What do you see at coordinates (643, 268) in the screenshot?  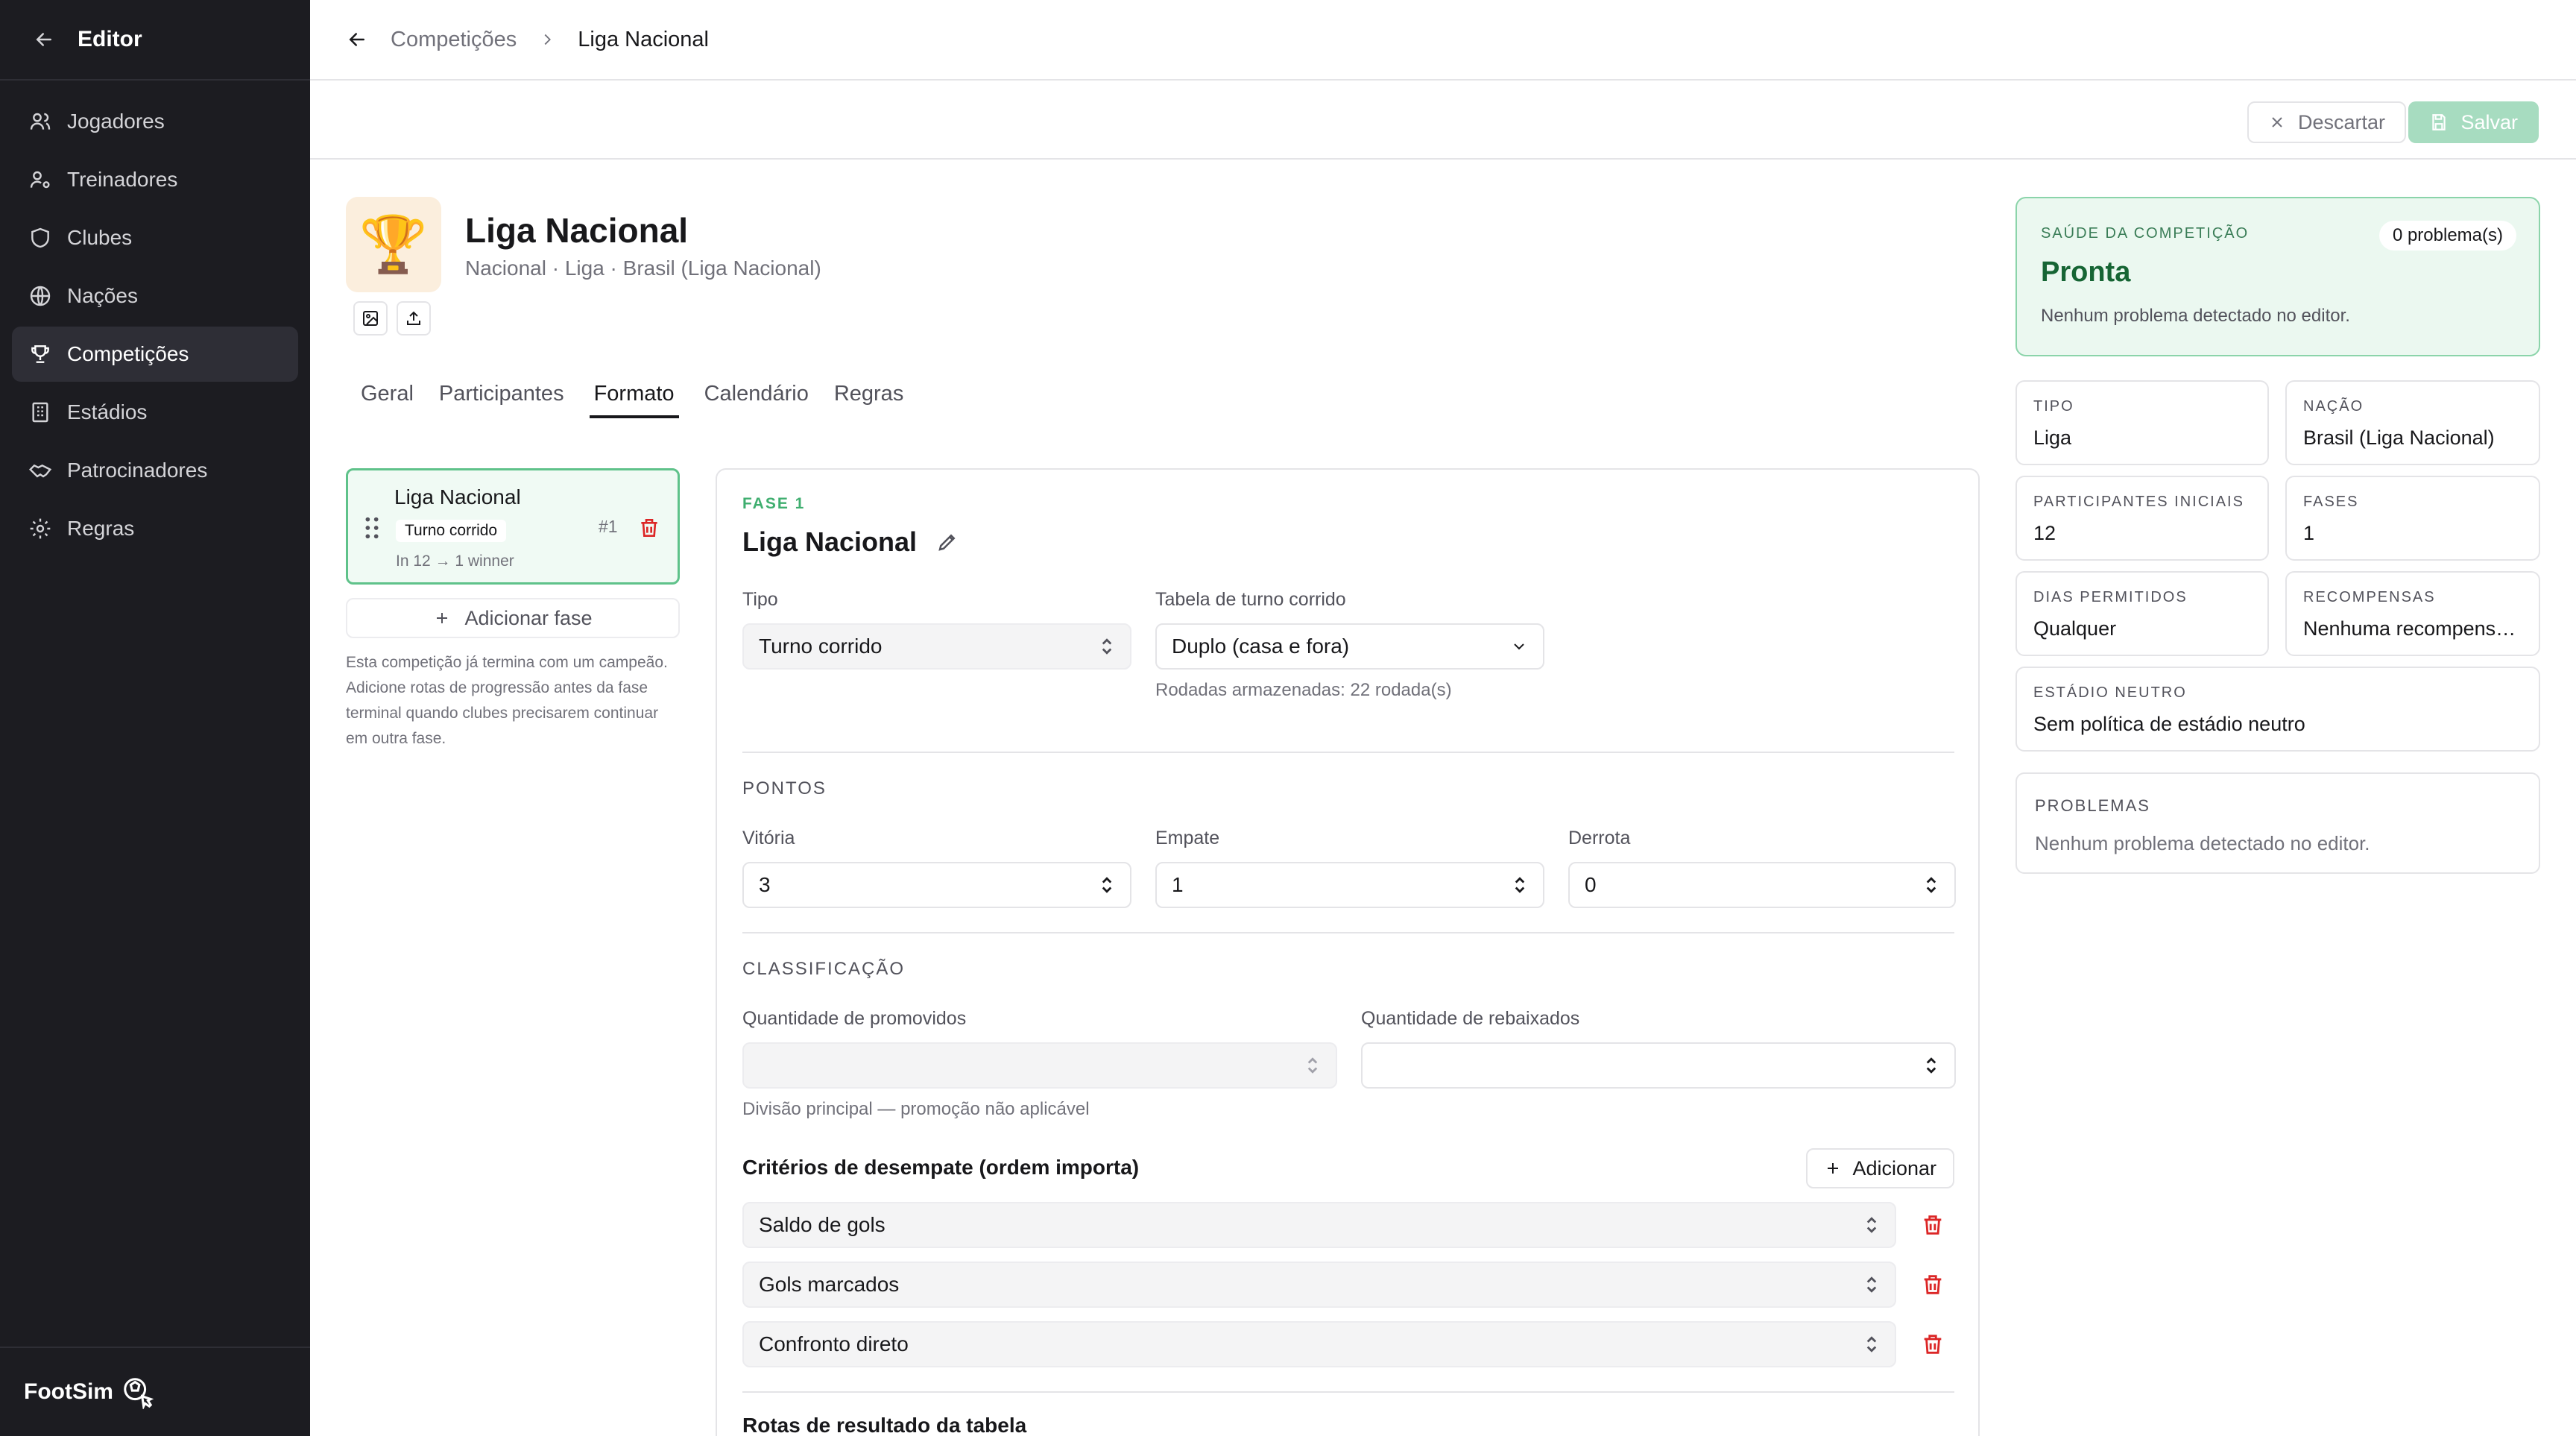 I see `page-subtitle: Nacional · Liga · Brasil (Liga Nacional)` at bounding box center [643, 268].